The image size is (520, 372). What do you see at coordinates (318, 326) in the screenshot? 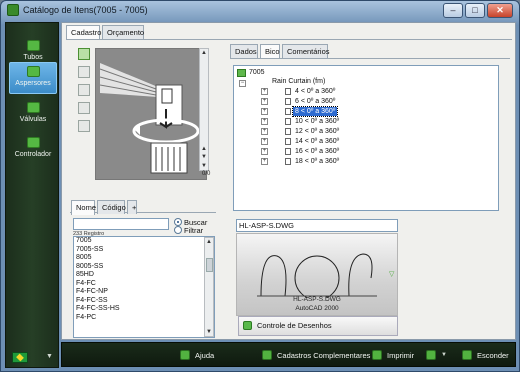
I see `controle-desenhos-button: Controle de Desenhos` at bounding box center [318, 326].